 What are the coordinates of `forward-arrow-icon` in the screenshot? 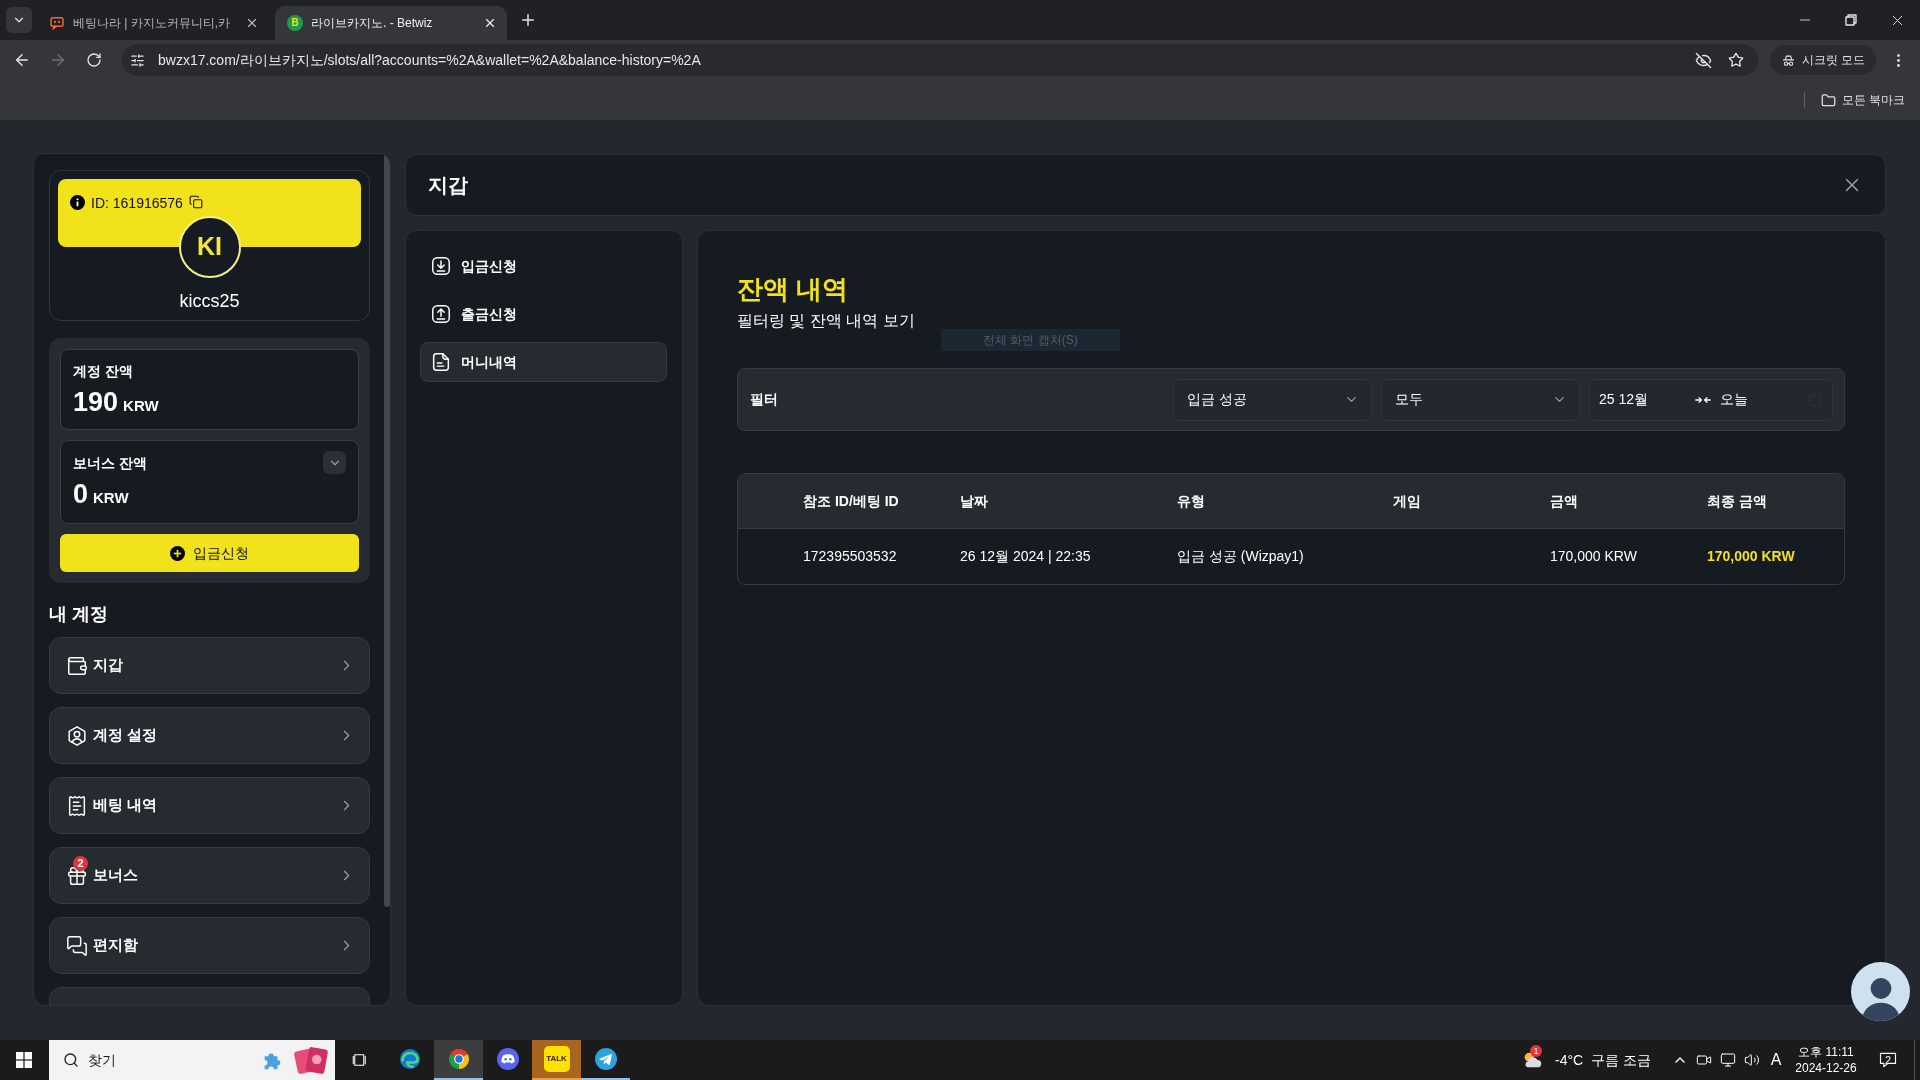 It's located at (58, 60).